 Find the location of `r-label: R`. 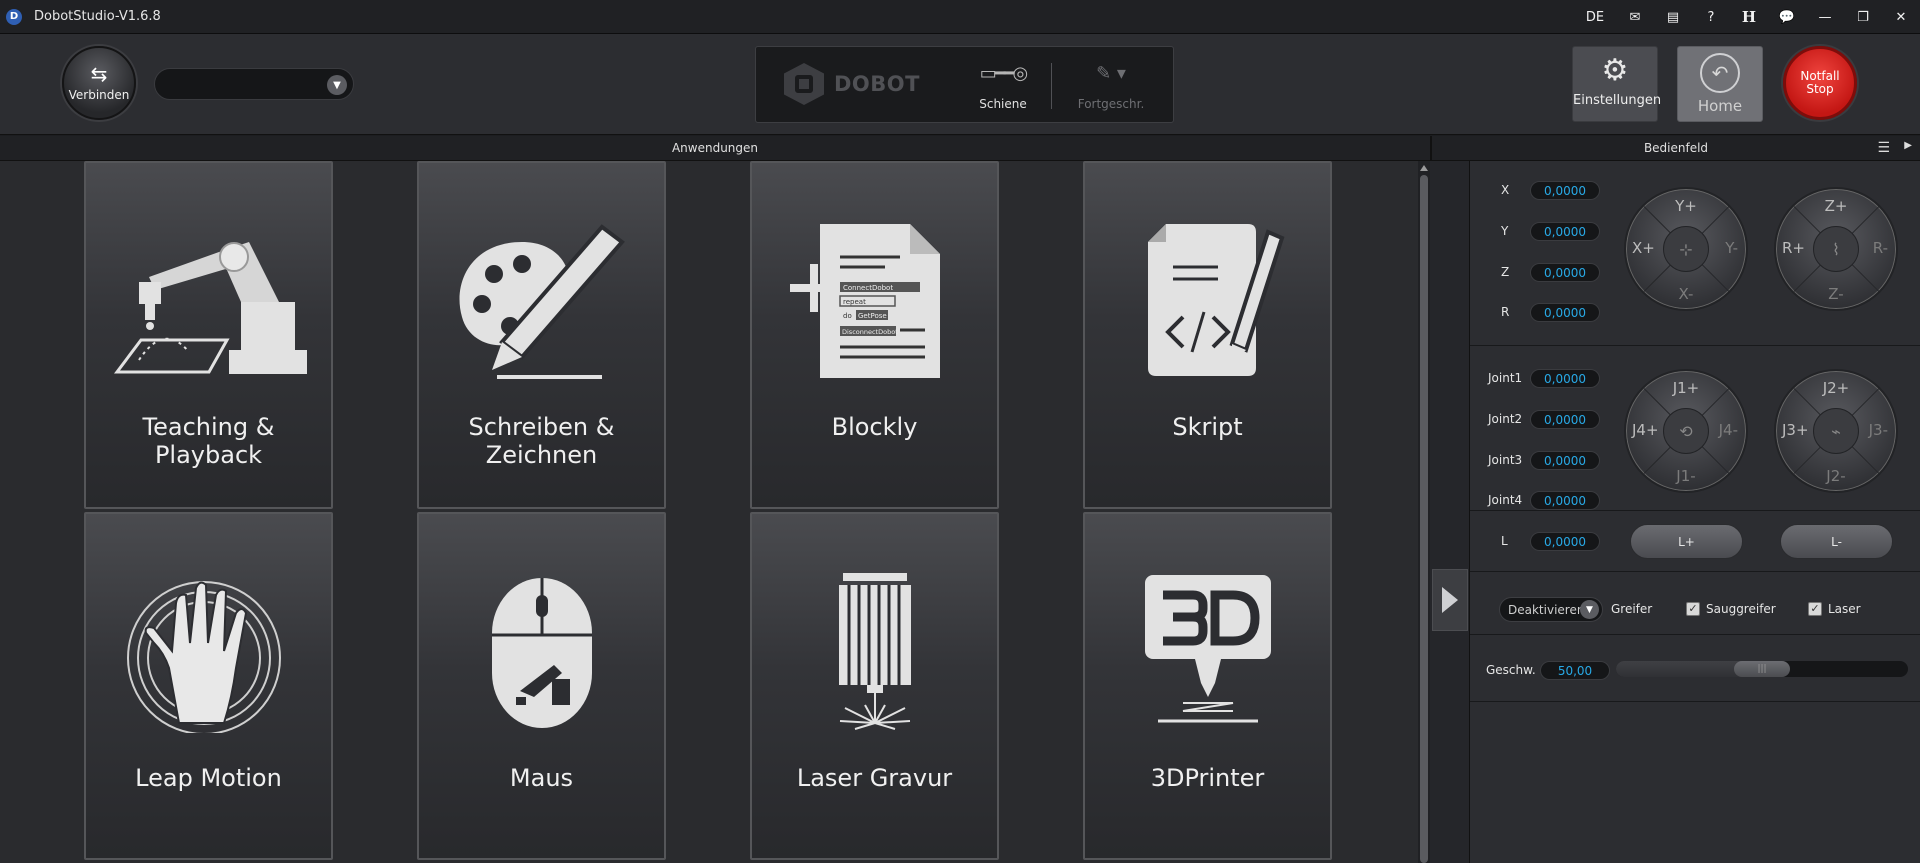

r-label: R is located at coordinates (1505, 312).